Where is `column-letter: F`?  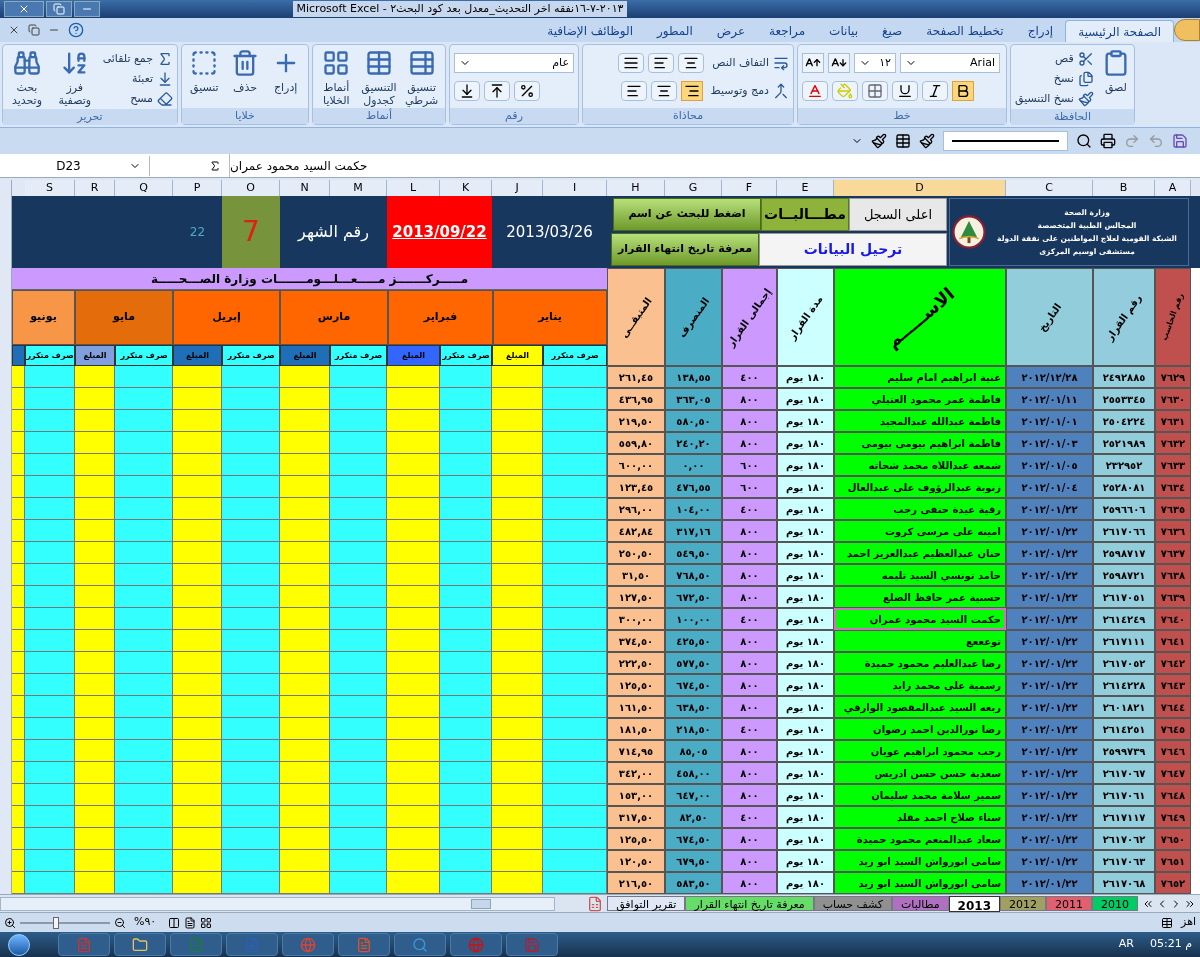 column-letter: F is located at coordinates (749, 188).